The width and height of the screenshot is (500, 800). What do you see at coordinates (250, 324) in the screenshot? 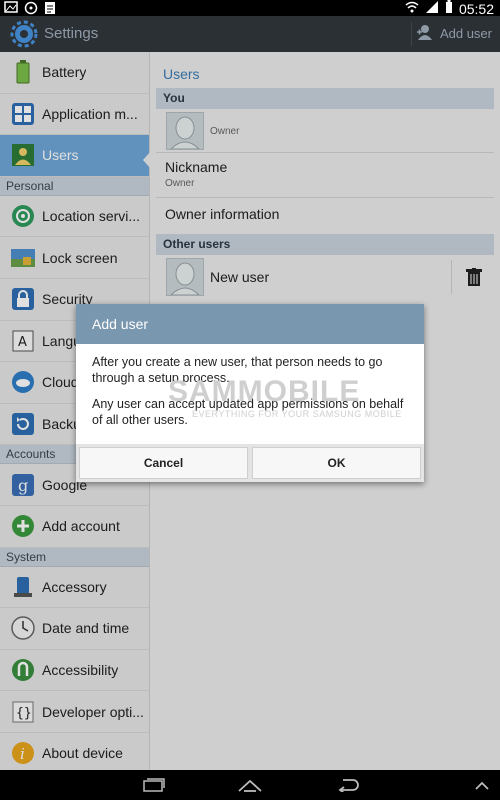
I see `dialog-title: Add user` at bounding box center [250, 324].